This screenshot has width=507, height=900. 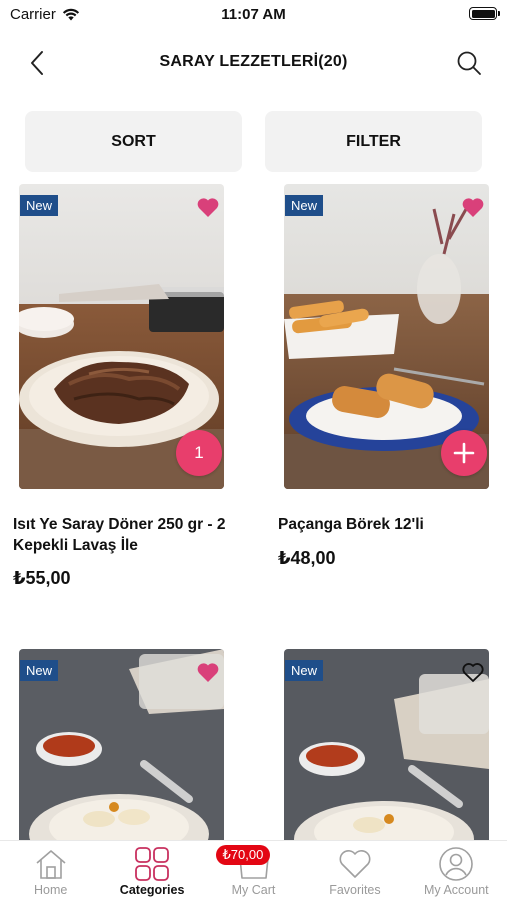 I want to click on product-price: ₺48,00, so click(x=307, y=558).